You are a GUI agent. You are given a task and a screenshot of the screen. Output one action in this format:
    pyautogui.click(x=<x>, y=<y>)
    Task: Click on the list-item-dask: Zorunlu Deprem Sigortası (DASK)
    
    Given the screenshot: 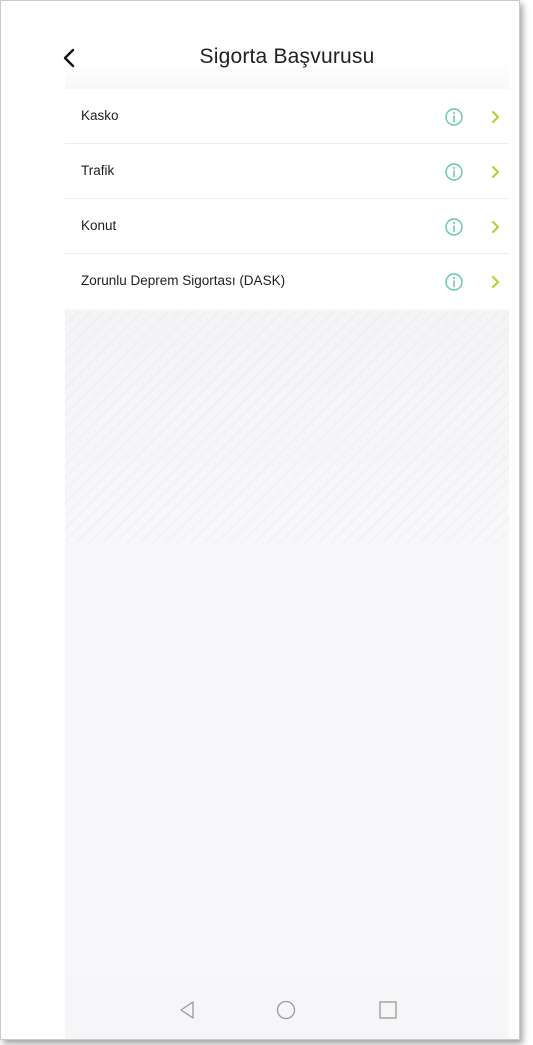 What is the action you would take?
    pyautogui.click(x=287, y=281)
    